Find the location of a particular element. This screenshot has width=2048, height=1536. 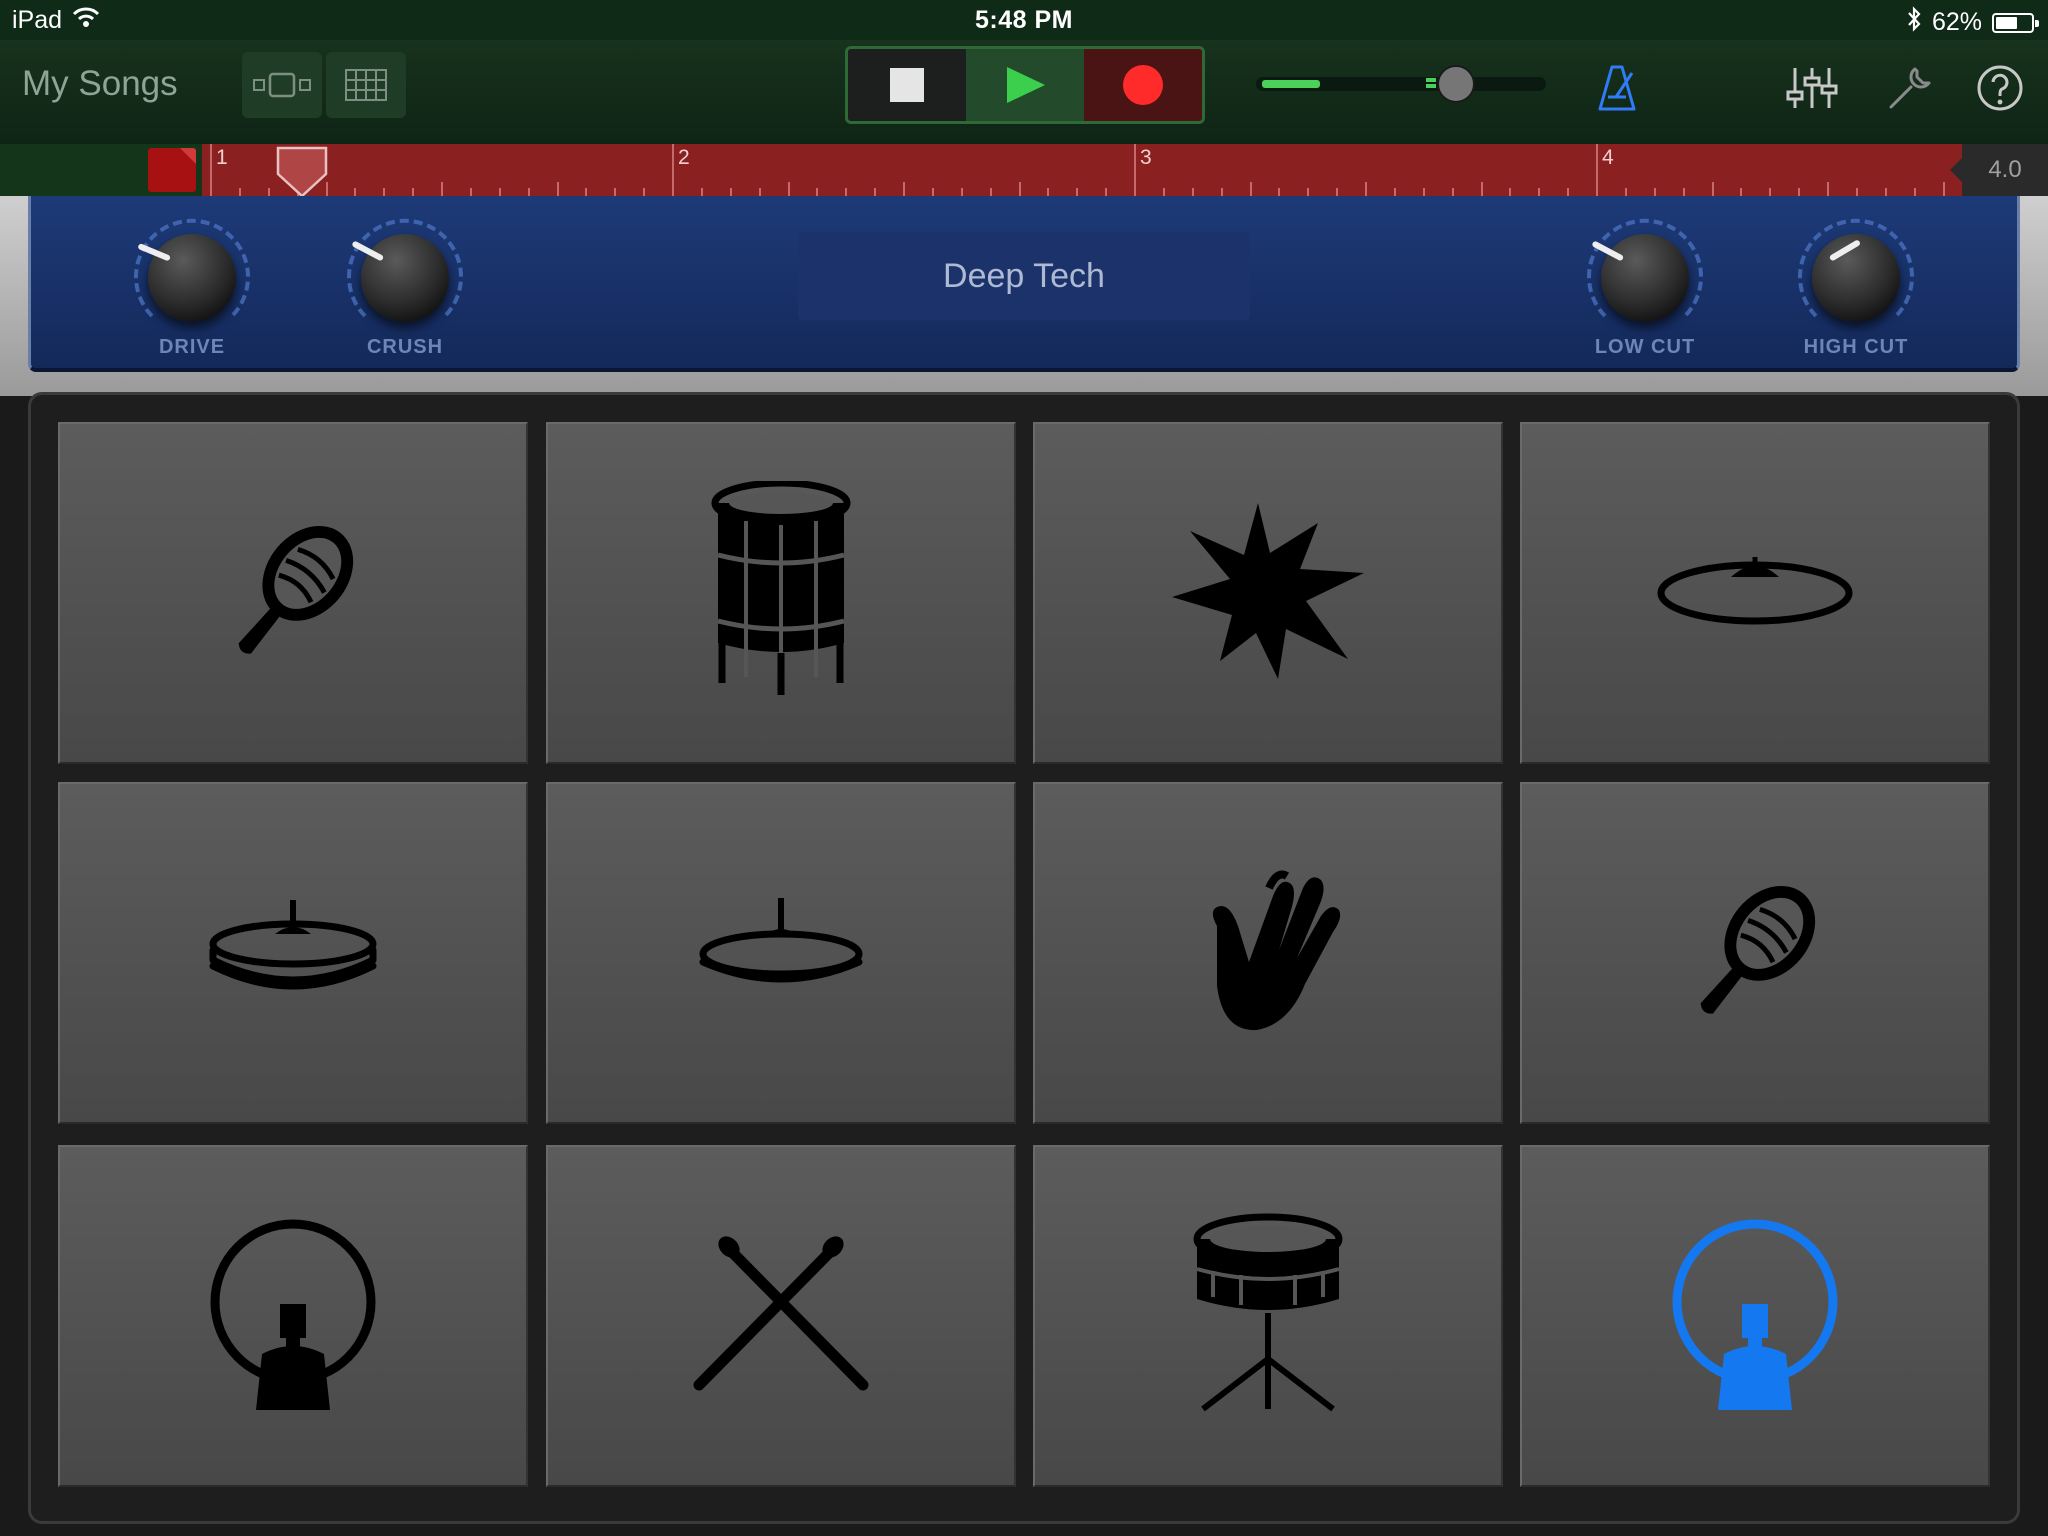

battery-icon is located at coordinates (2015, 22).